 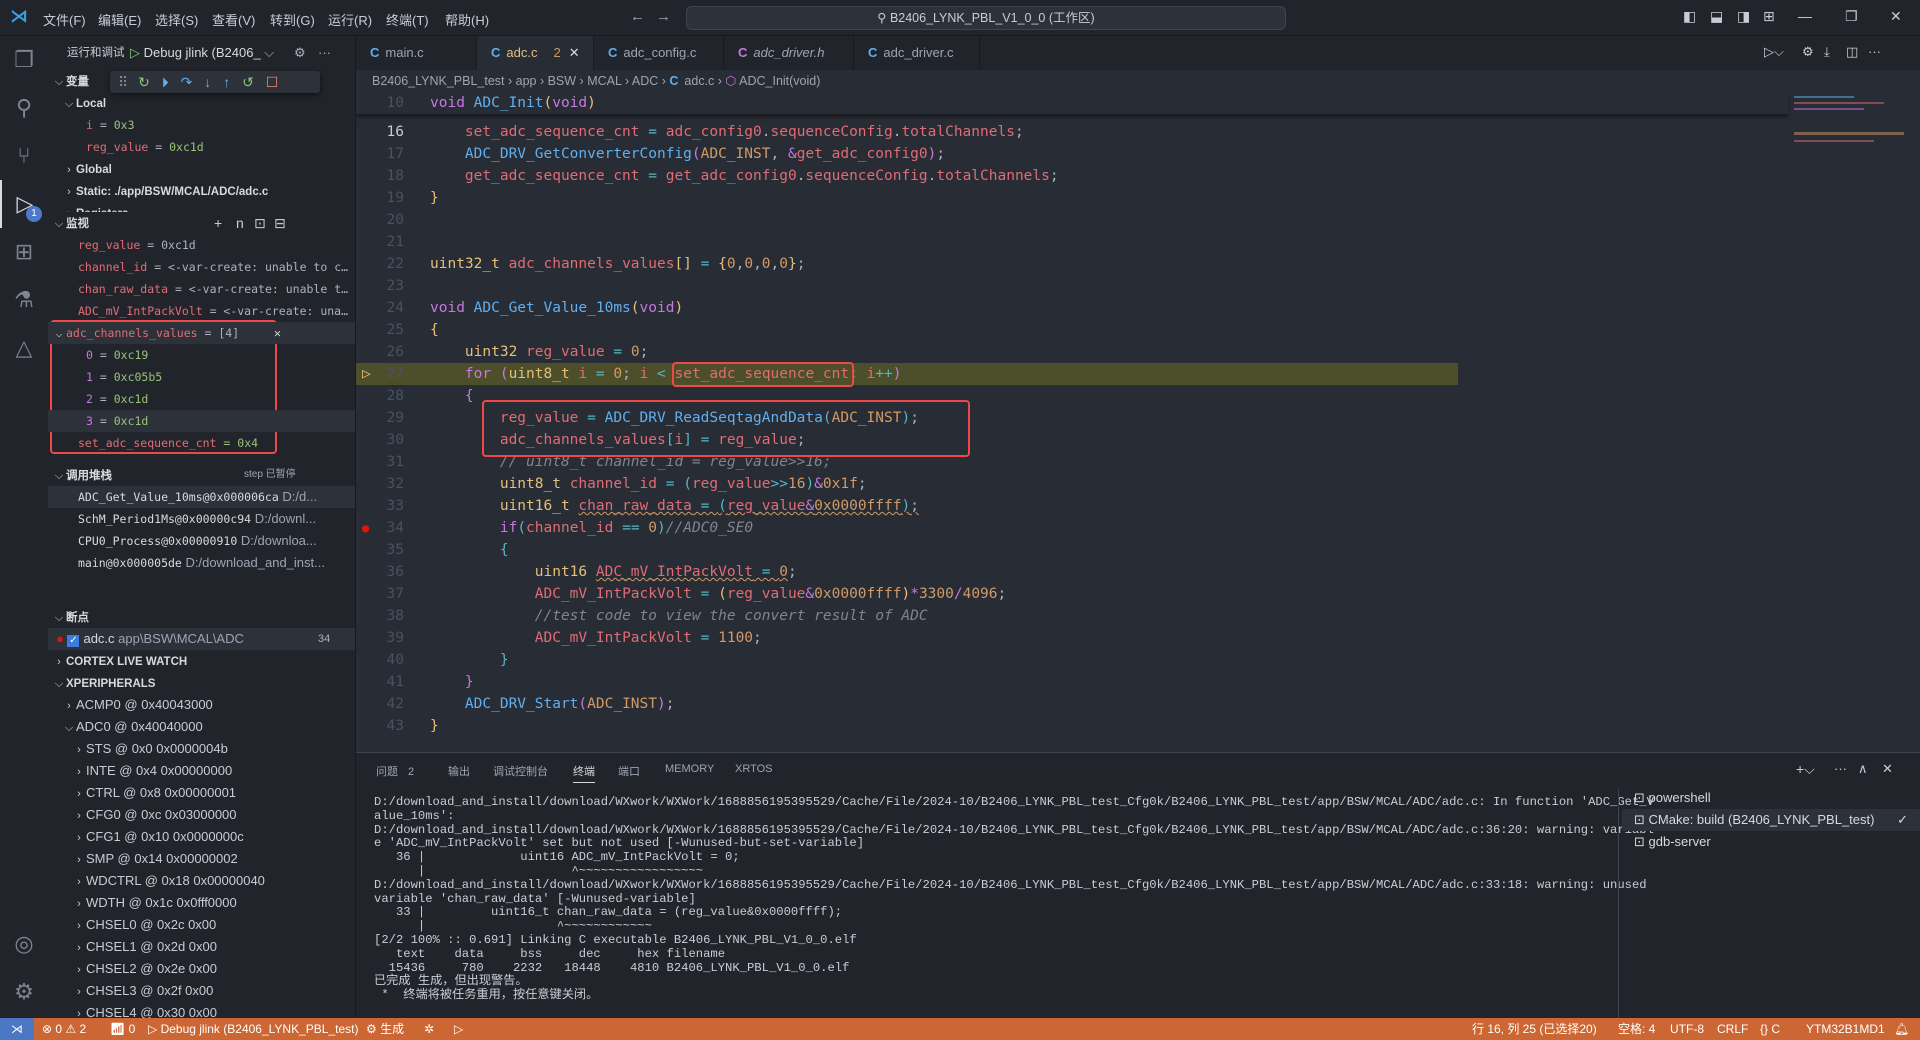 I want to click on debug-config-select: ▷ Debug jlink (B2406_ ⌵, so click(x=210, y=53).